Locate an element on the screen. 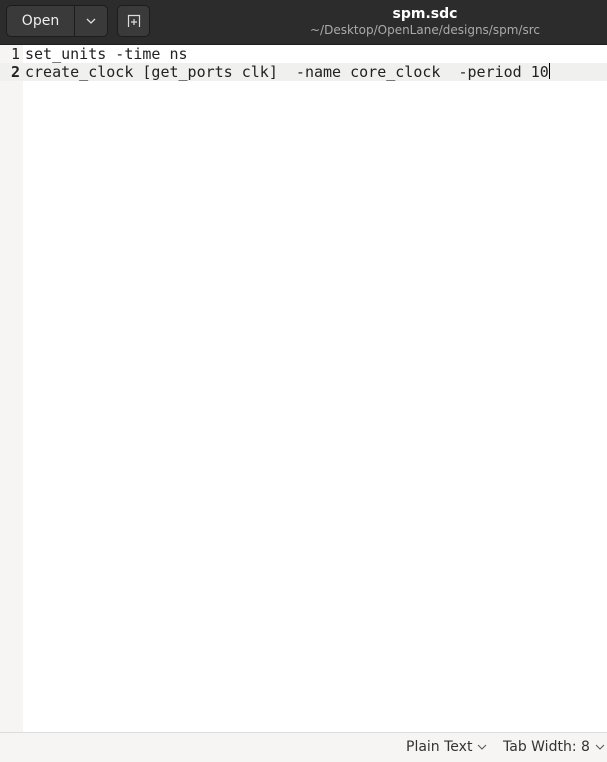 The image size is (607, 762). tab-width-selector: Tab Width: 8 is located at coordinates (554, 747).